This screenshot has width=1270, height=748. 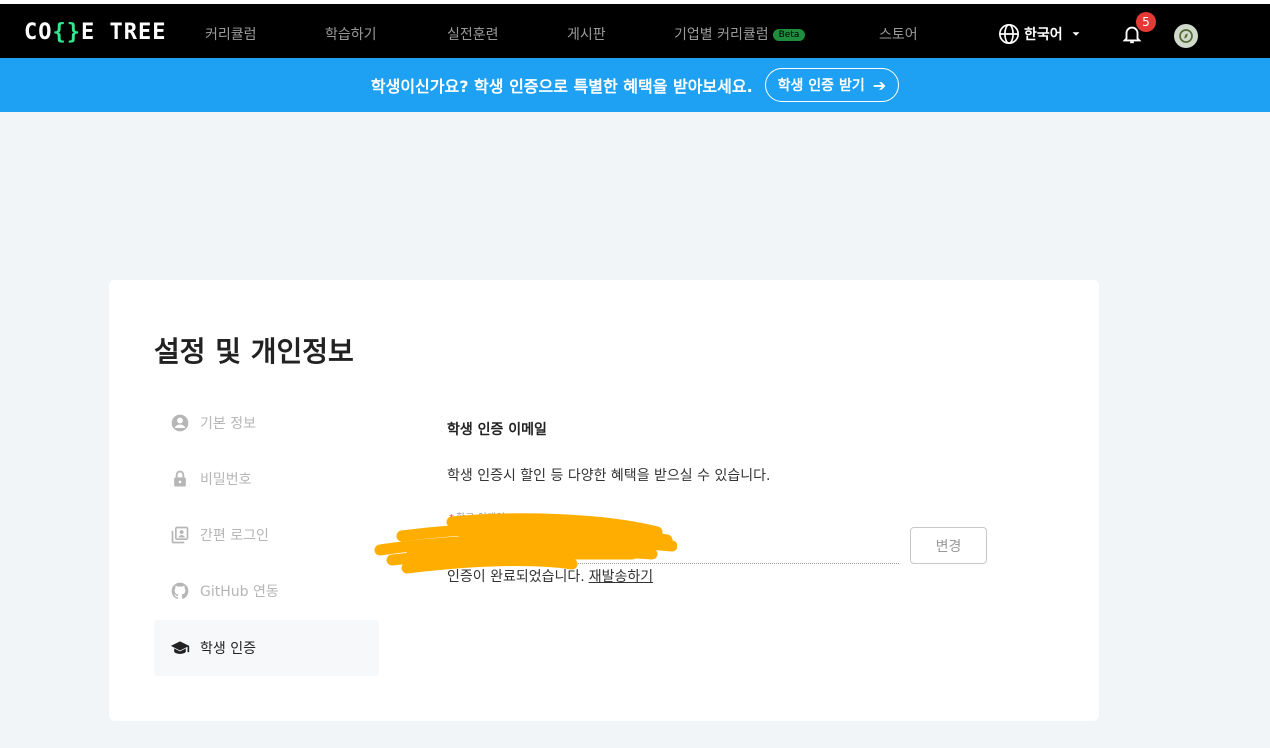 I want to click on compass-icon, so click(x=1186, y=36).